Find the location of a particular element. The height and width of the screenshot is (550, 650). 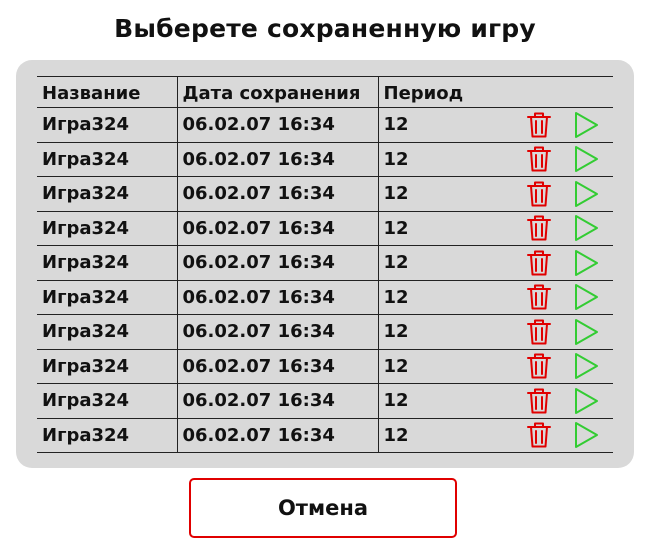

column-header-name: Название is located at coordinates (107, 92).